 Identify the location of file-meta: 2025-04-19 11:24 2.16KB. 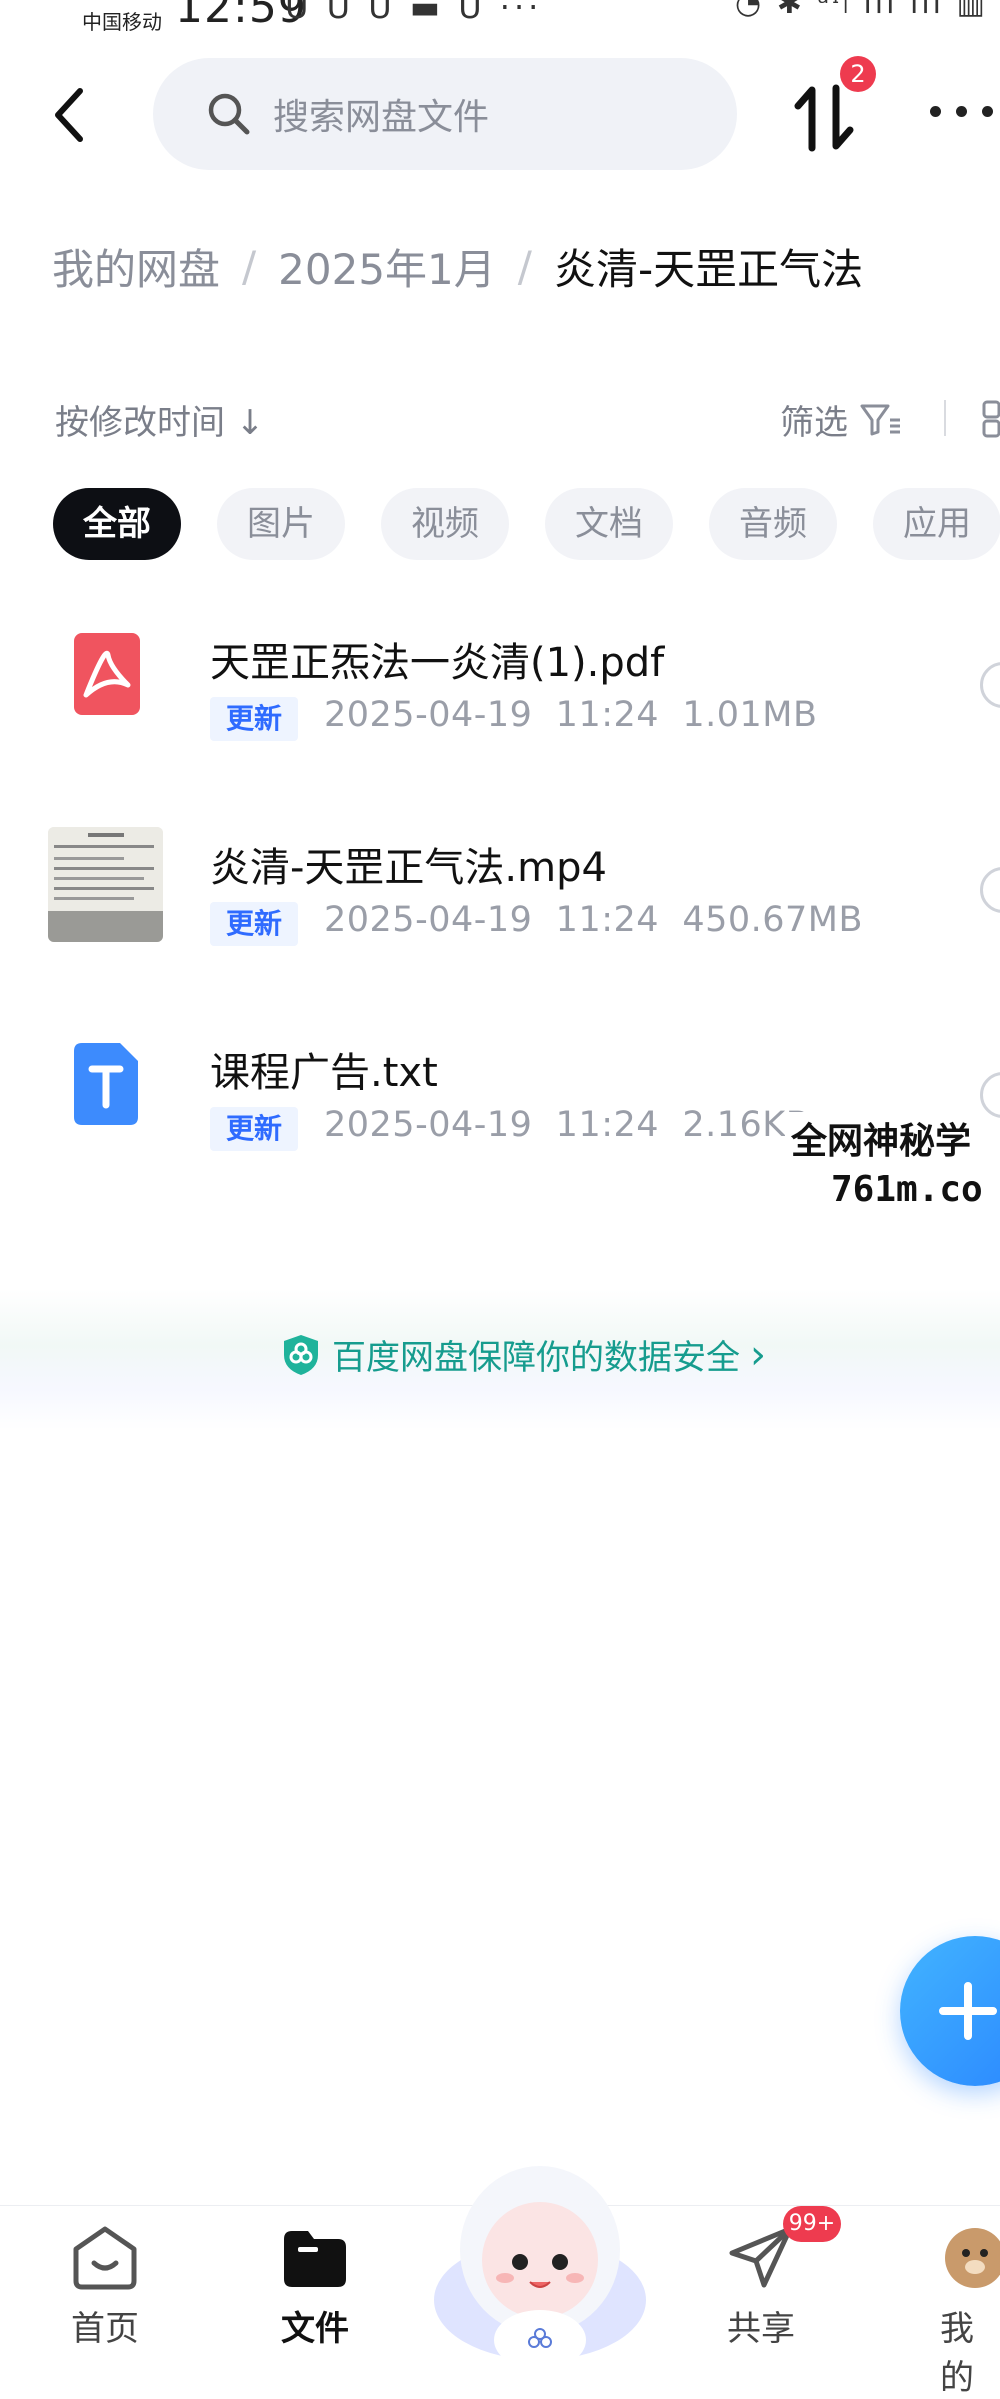
(567, 1125).